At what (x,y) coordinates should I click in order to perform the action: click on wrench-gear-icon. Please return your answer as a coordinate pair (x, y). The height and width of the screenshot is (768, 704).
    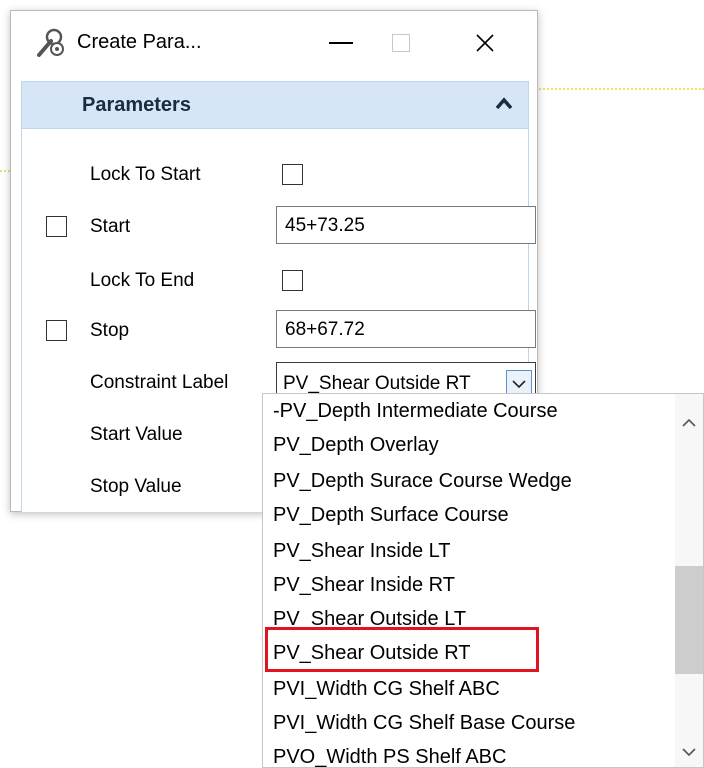
    Looking at the image, I should click on (50, 42).